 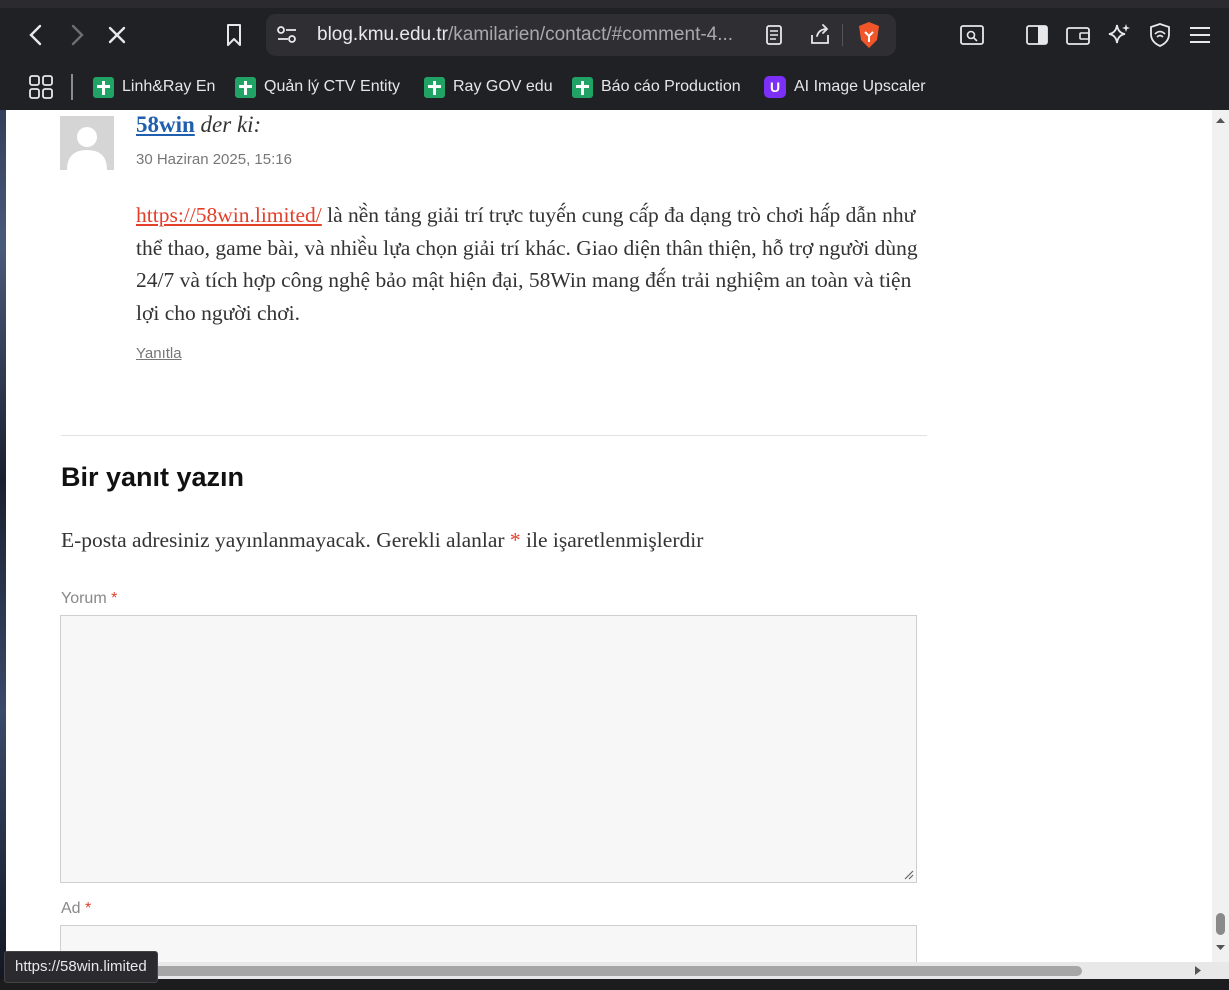 I want to click on bookmark-label: Ray GOV edu, so click(x=503, y=86).